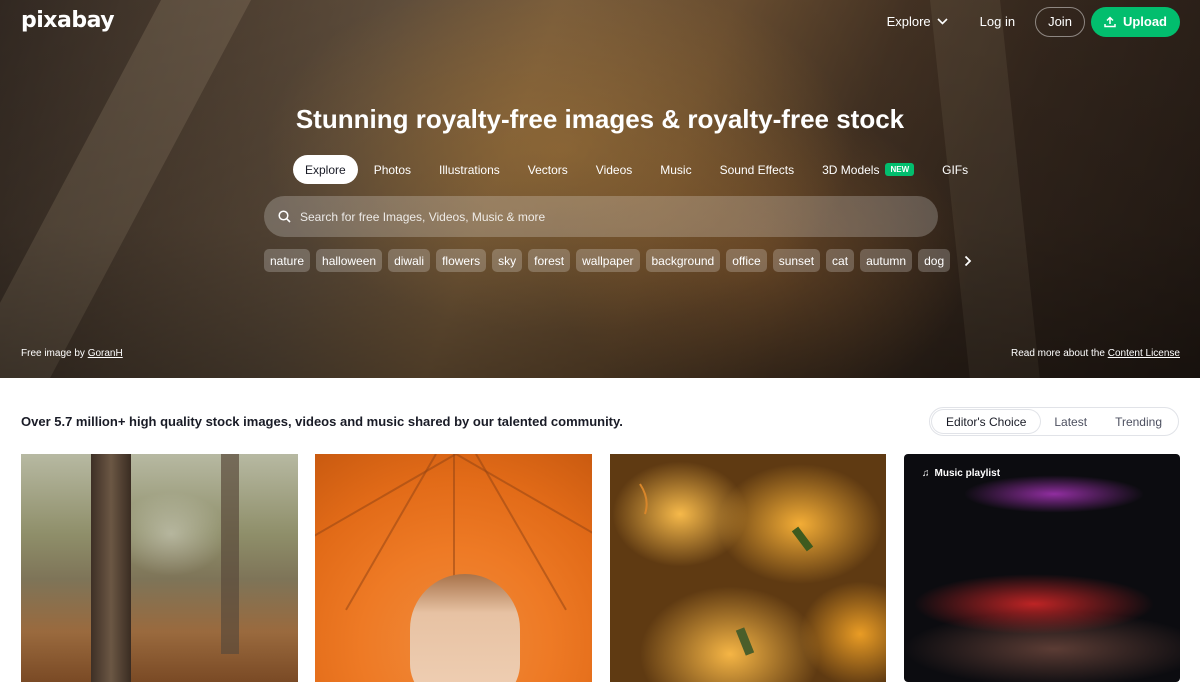 Image resolution: width=1200 pixels, height=682 pixels. Describe the element at coordinates (840, 260) in the screenshot. I see `chip-cat: cat` at that location.